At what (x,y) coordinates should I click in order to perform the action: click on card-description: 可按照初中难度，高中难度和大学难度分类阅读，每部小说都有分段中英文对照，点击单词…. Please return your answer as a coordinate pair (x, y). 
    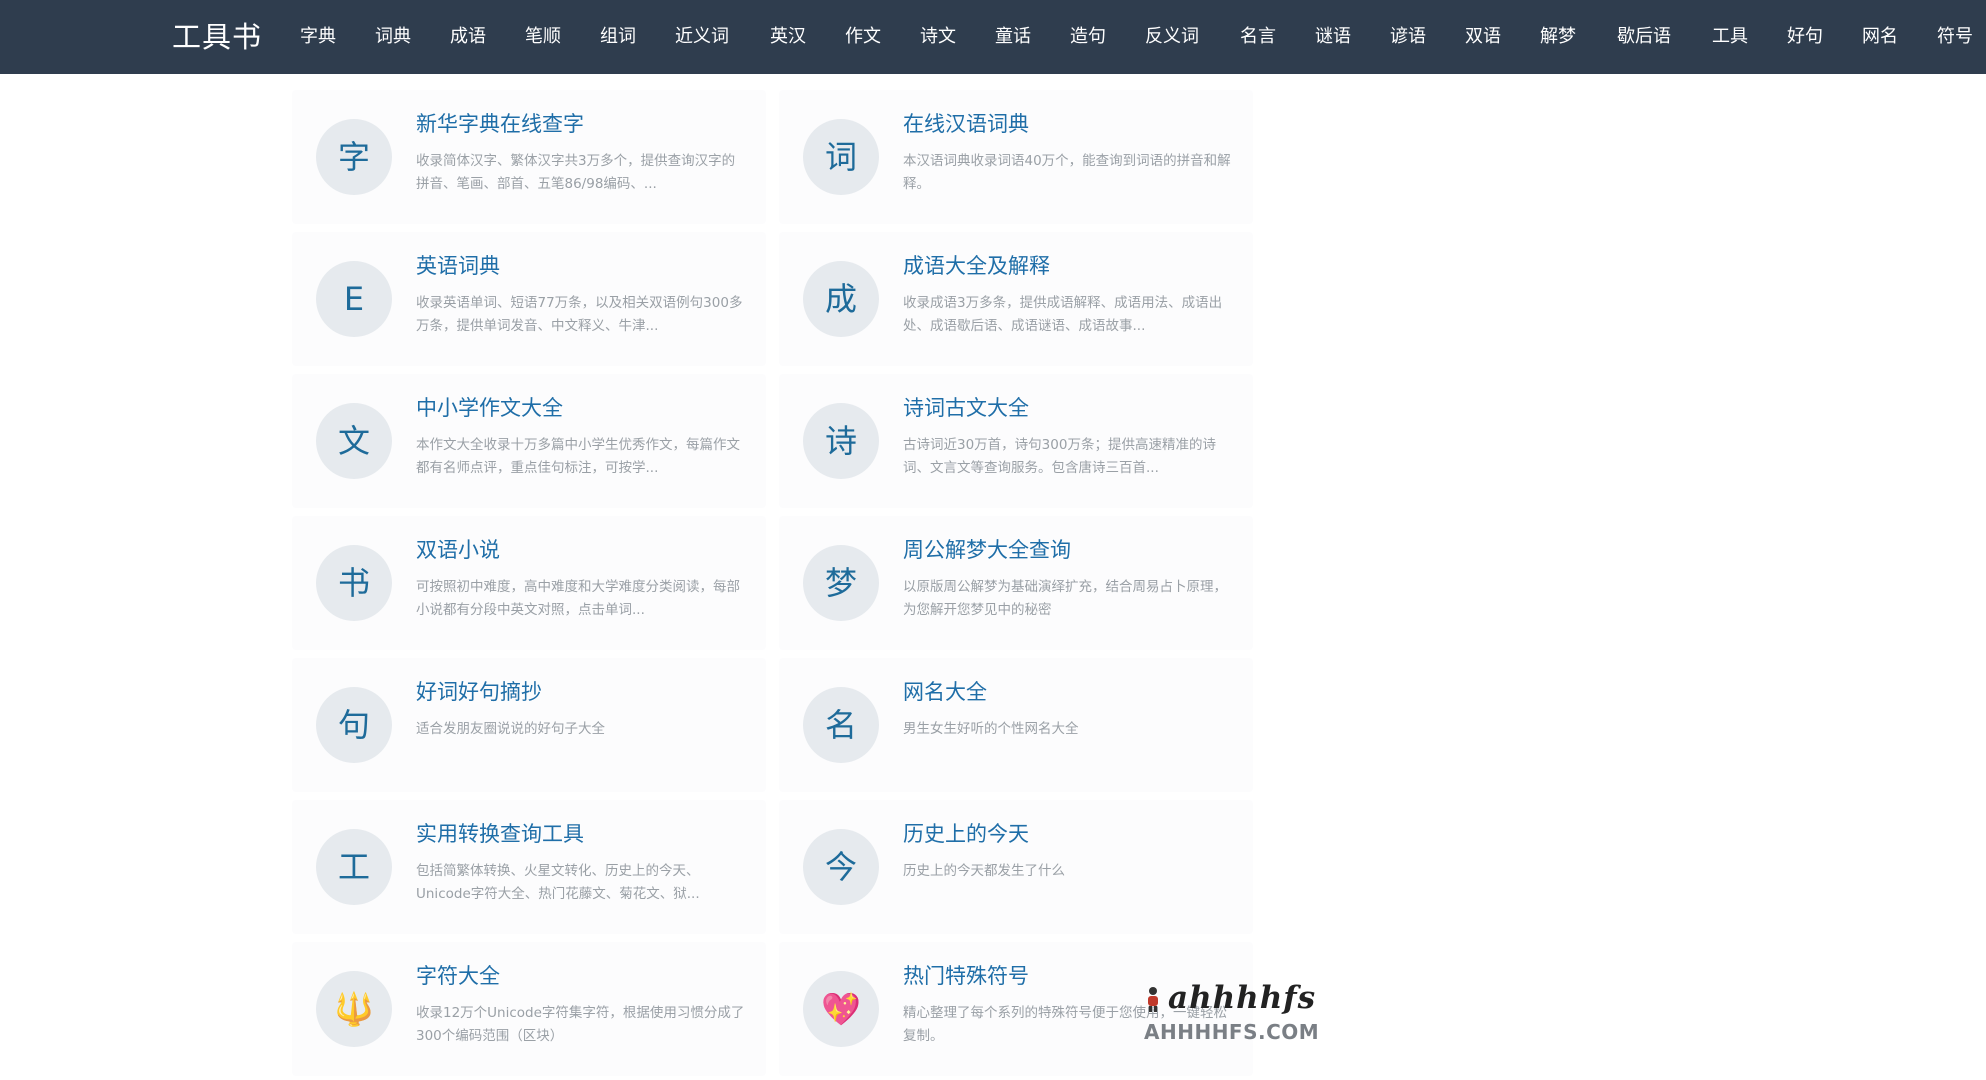
    Looking at the image, I should click on (578, 598).